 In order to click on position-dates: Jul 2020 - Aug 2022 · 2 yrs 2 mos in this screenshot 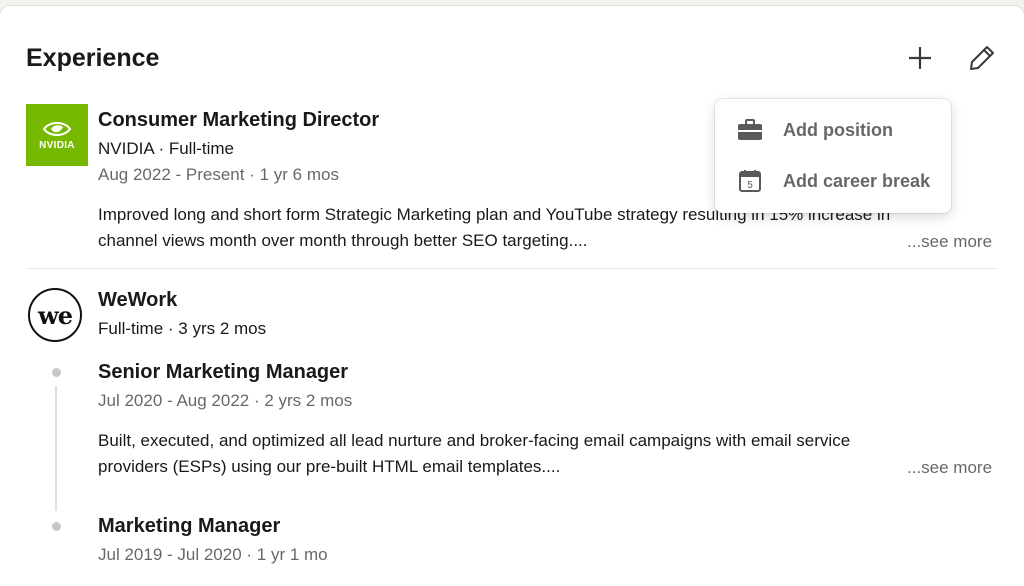, I will do `click(225, 400)`.